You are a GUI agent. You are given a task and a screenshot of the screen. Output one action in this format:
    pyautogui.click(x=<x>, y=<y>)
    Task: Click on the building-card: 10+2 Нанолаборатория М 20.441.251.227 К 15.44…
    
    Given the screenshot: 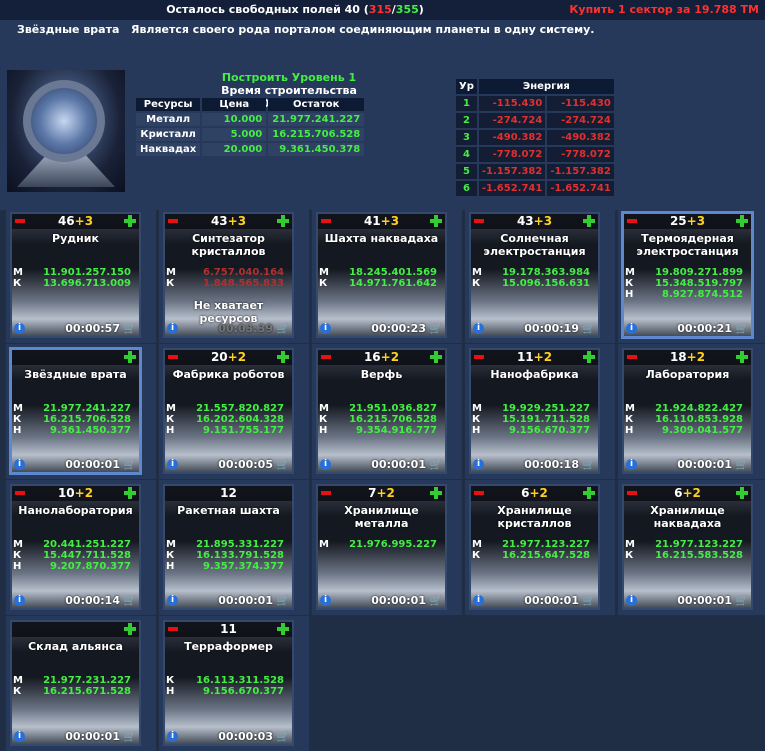 What is the action you would take?
    pyautogui.click(x=75, y=547)
    